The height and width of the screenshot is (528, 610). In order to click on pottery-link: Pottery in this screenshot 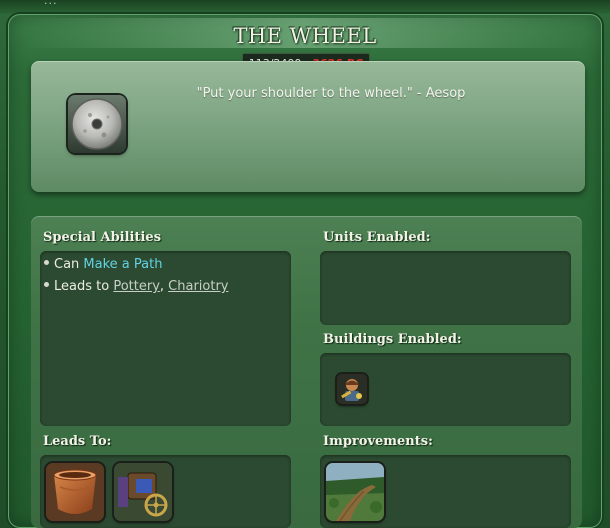, I will do `click(136, 286)`.